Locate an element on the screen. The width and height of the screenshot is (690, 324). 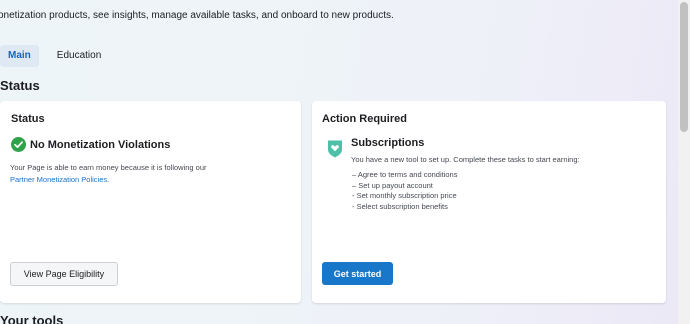
tab-bar: Main Education is located at coordinates (54, 56).